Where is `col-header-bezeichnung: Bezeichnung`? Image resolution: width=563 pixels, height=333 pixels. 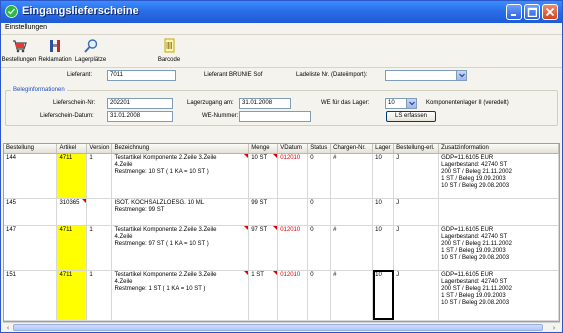
col-header-bezeichnung: Bezeichnung is located at coordinates (180, 149).